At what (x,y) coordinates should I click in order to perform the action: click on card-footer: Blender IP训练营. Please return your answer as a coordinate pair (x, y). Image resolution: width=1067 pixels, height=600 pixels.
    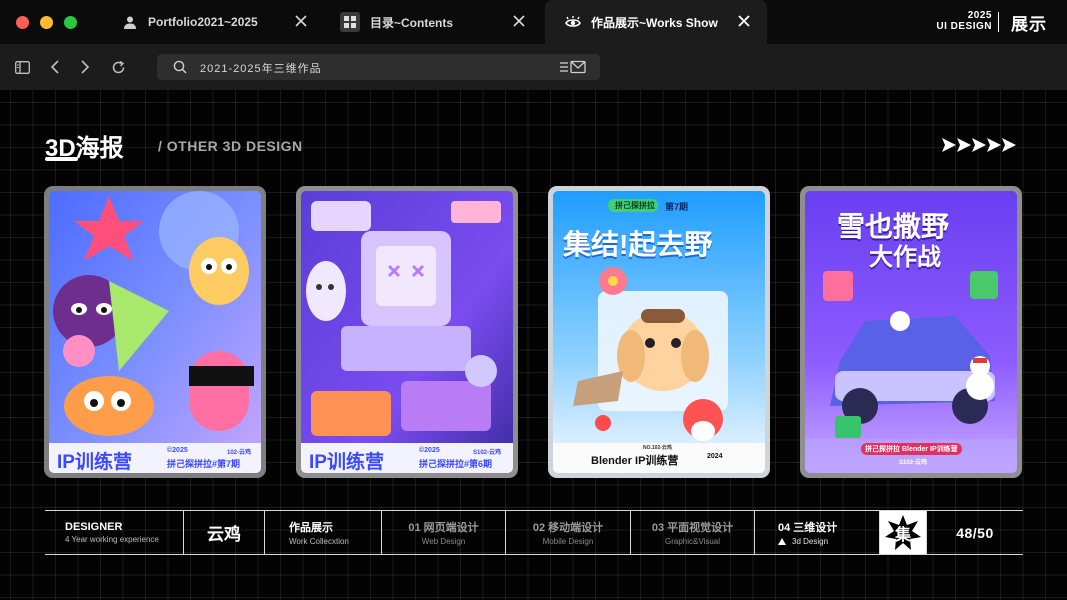
    Looking at the image, I should click on (635, 461).